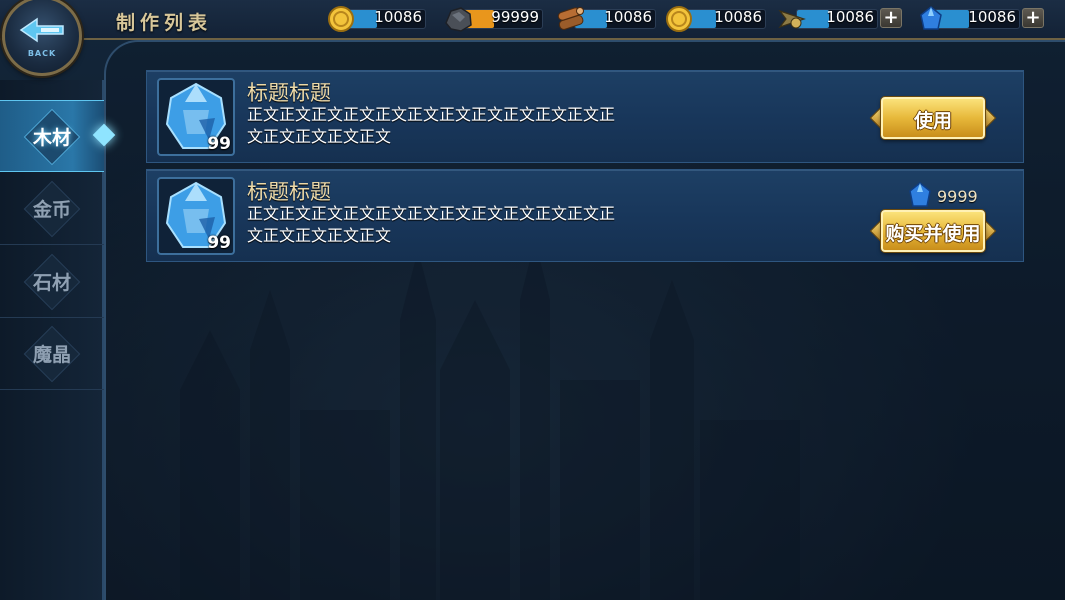 This screenshot has height=600, width=1065. Describe the element at coordinates (570, 18) in the screenshot. I see `wood-log-icon` at that location.